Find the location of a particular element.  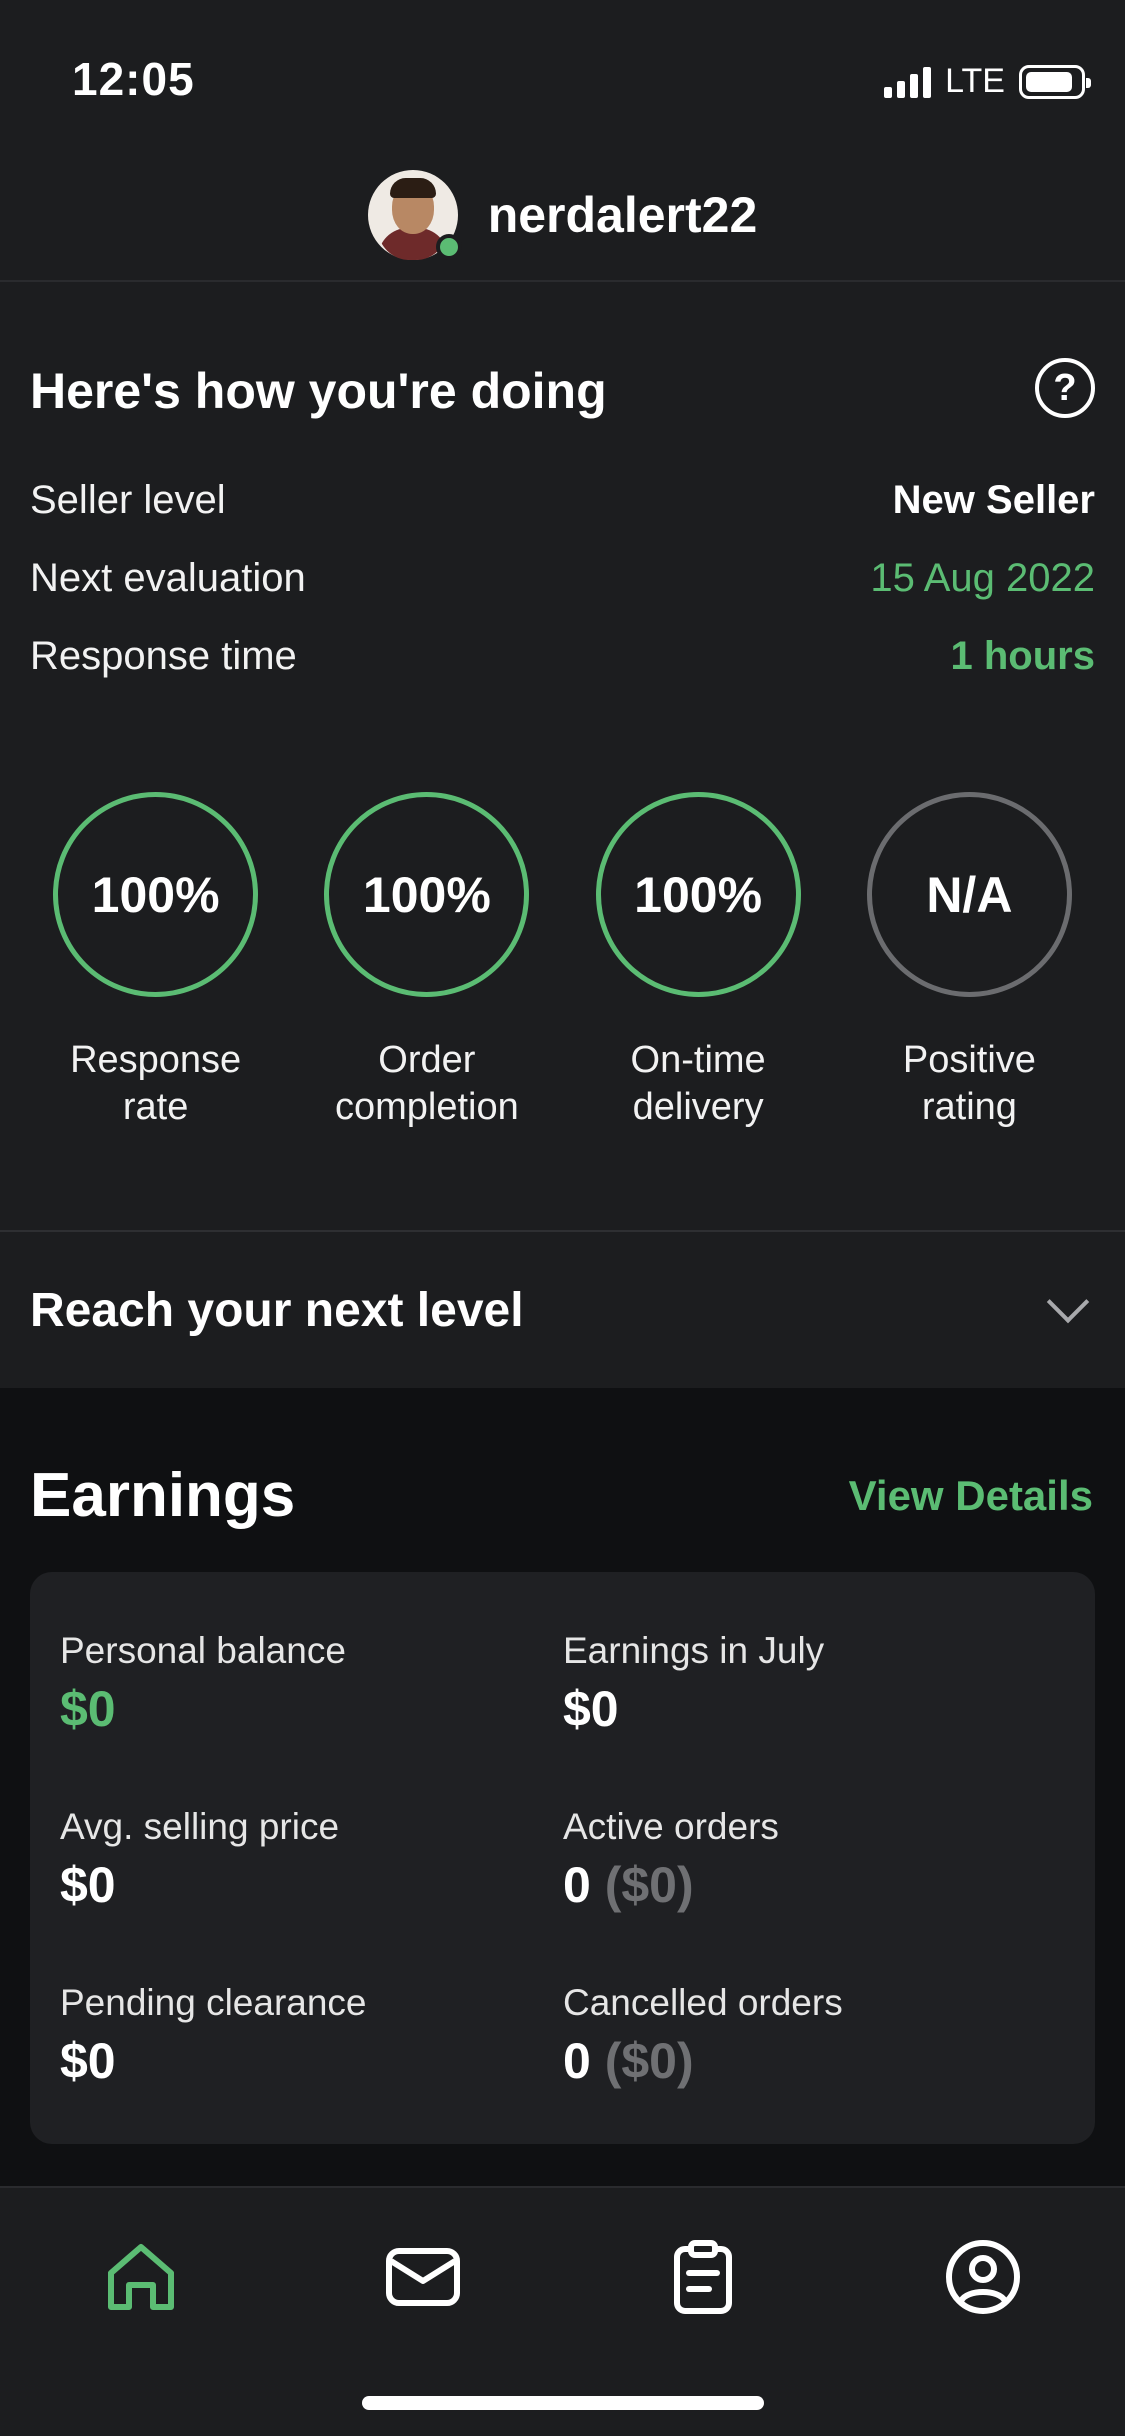

battery-icon is located at coordinates (1055, 81).